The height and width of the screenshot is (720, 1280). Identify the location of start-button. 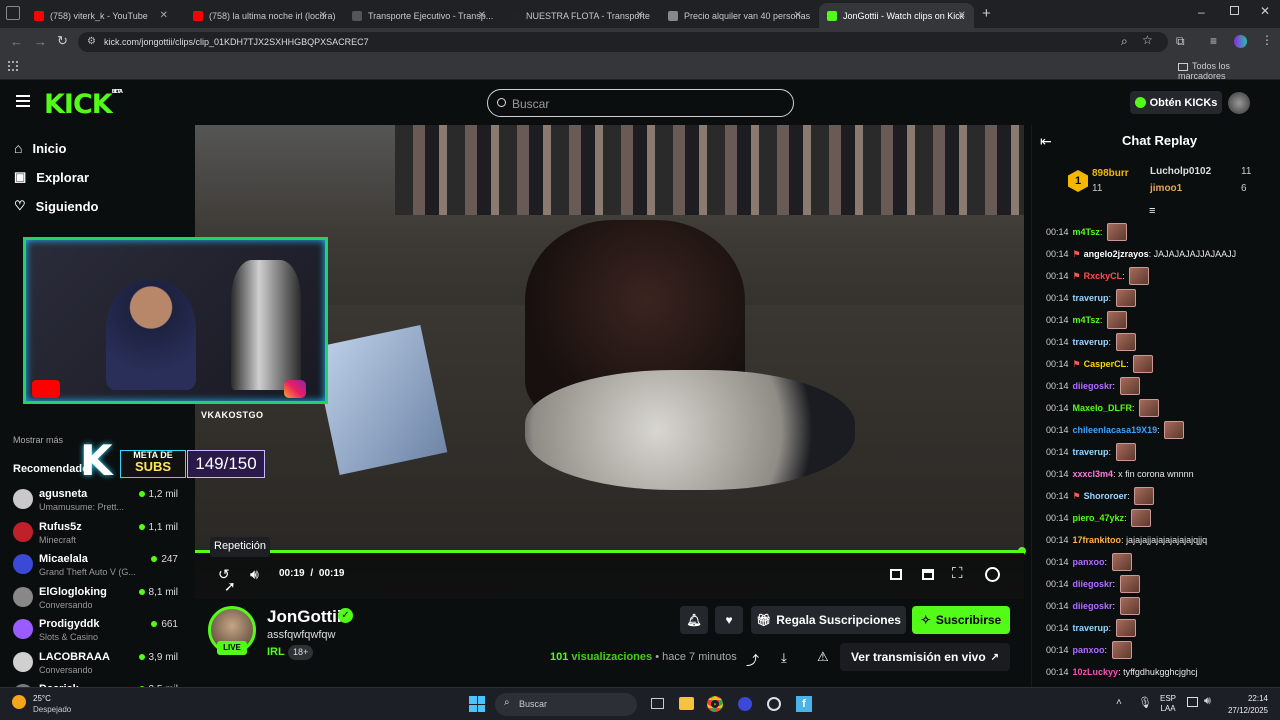
(477, 704).